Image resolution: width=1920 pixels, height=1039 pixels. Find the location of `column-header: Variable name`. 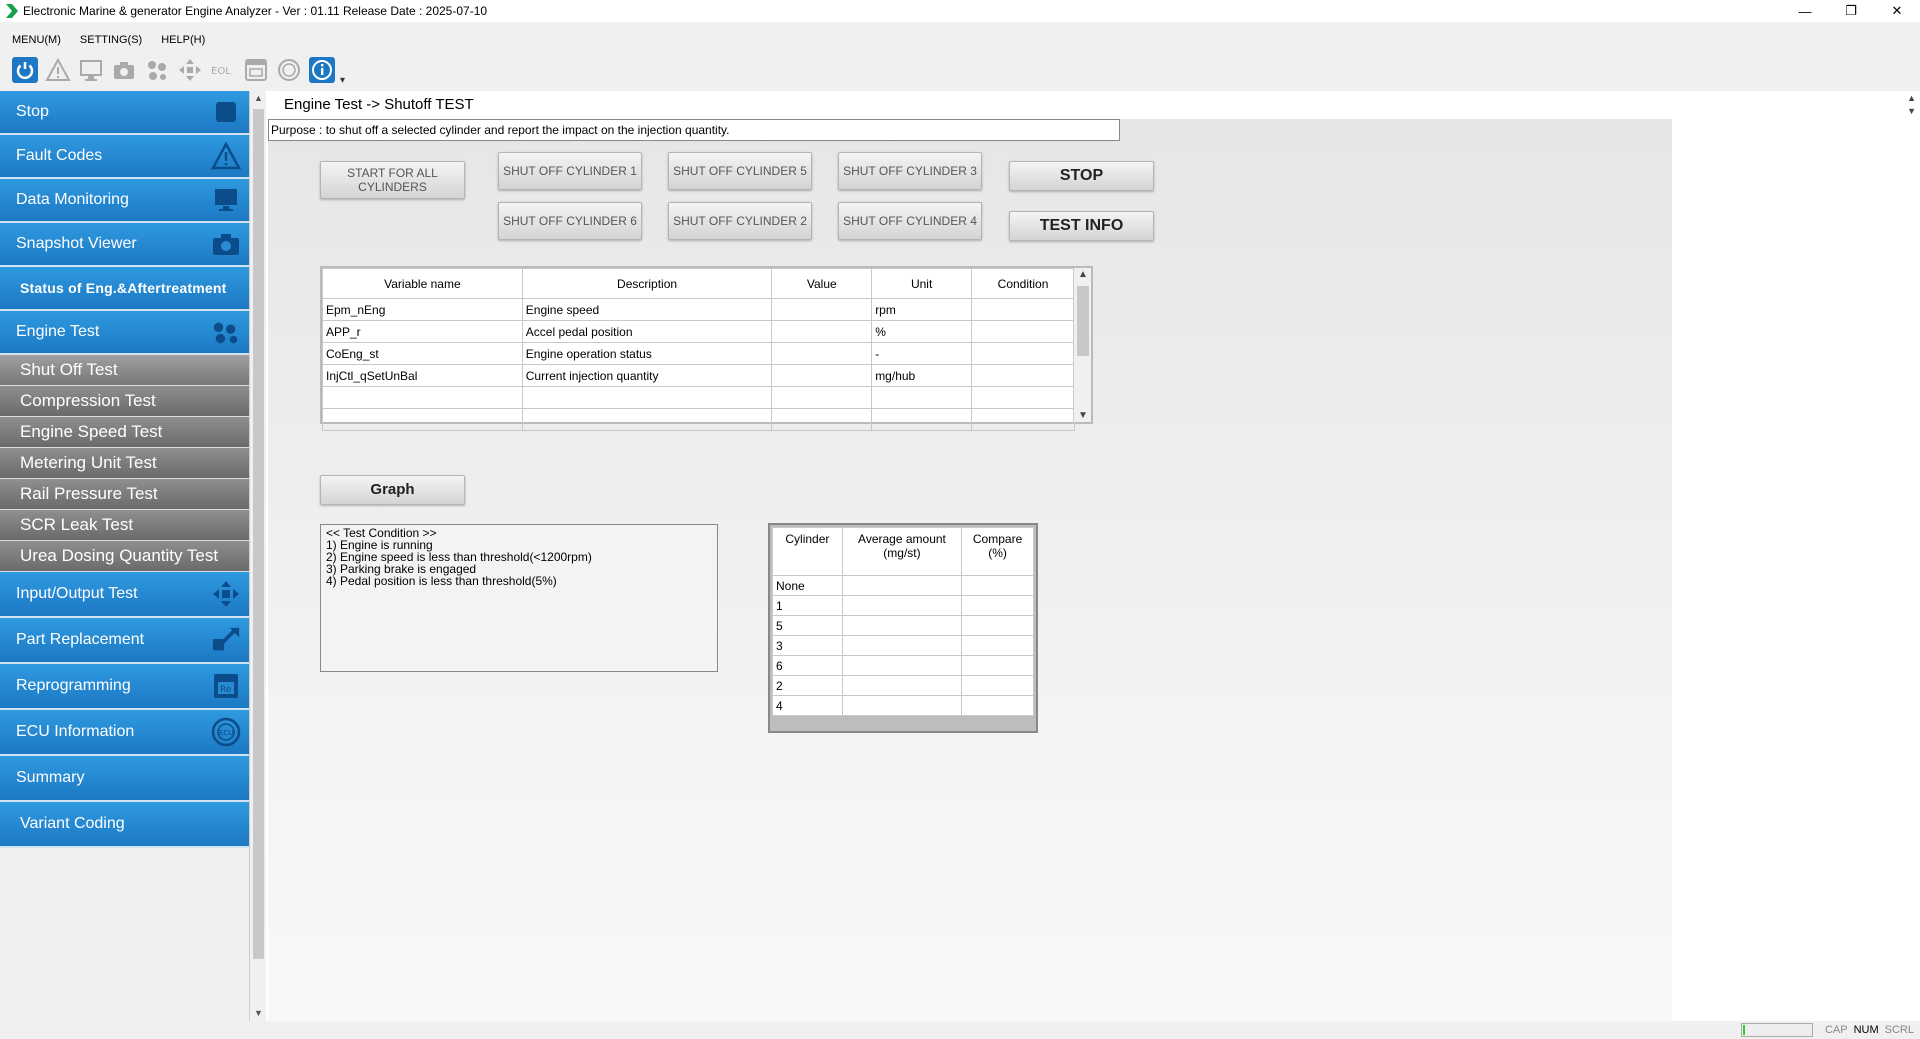

column-header: Variable name is located at coordinates (422, 283).